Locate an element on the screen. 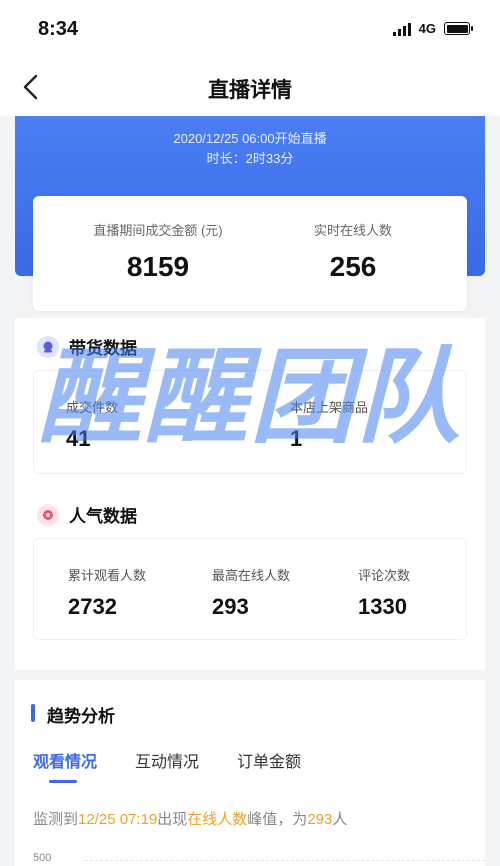 The image size is (500, 866). online-label: 实时在线人数 is located at coordinates (352, 230).